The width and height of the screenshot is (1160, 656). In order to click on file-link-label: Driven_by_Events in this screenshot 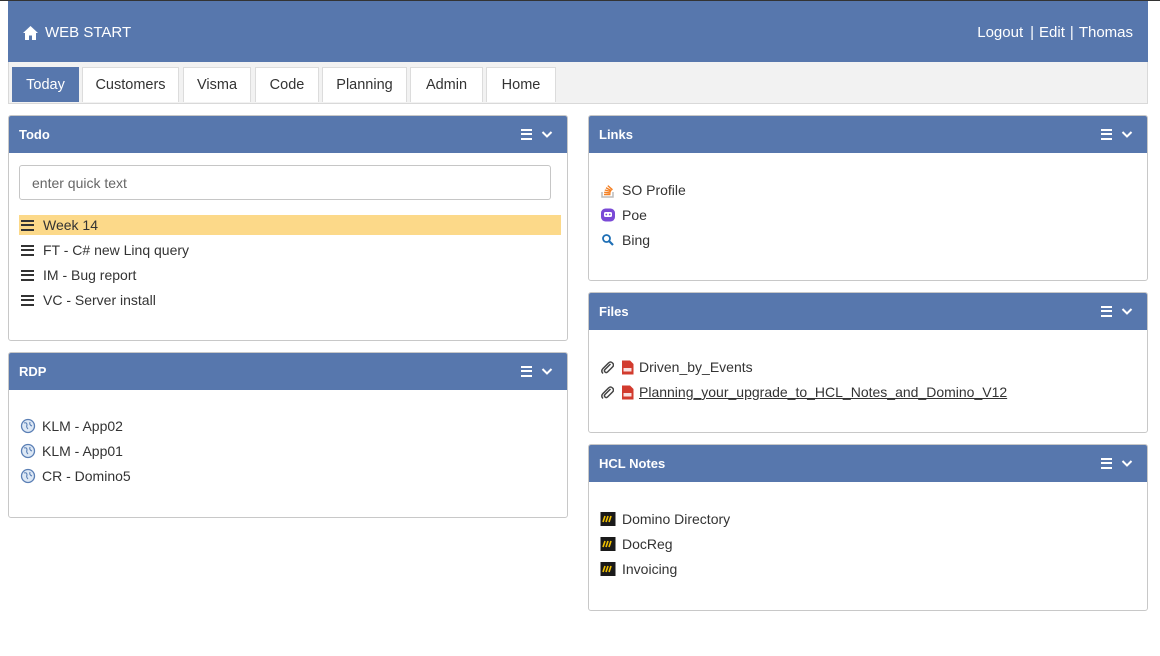, I will do `click(696, 367)`.